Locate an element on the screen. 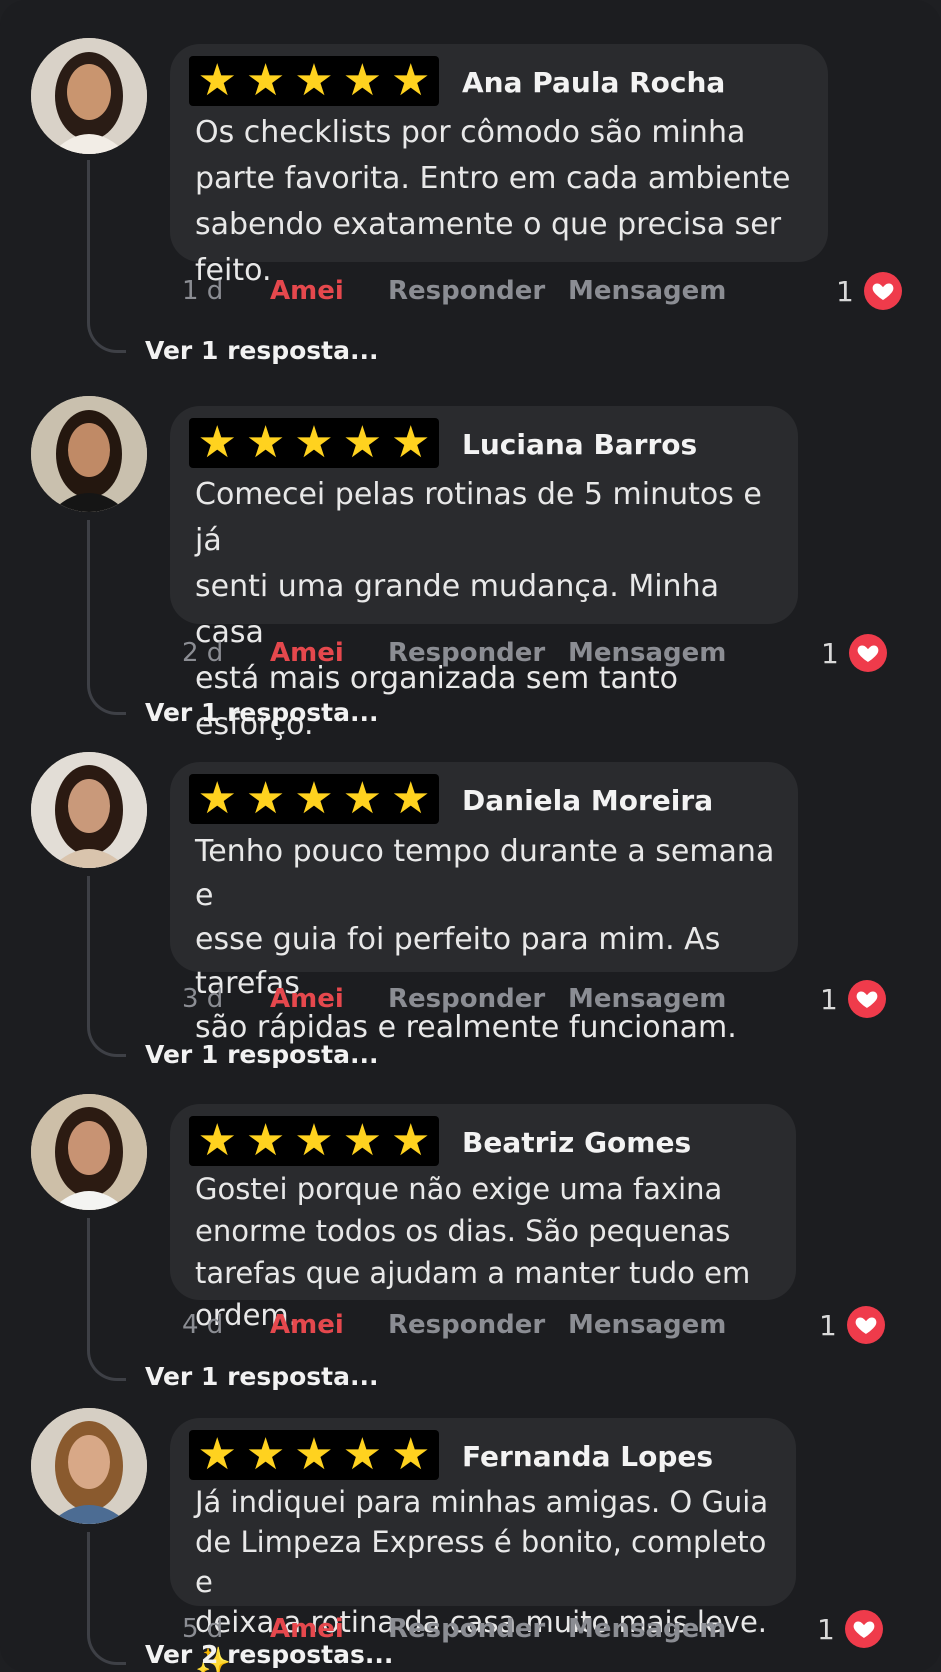 This screenshot has width=941, height=1672. author-name: Fernanda Lopes is located at coordinates (587, 1456).